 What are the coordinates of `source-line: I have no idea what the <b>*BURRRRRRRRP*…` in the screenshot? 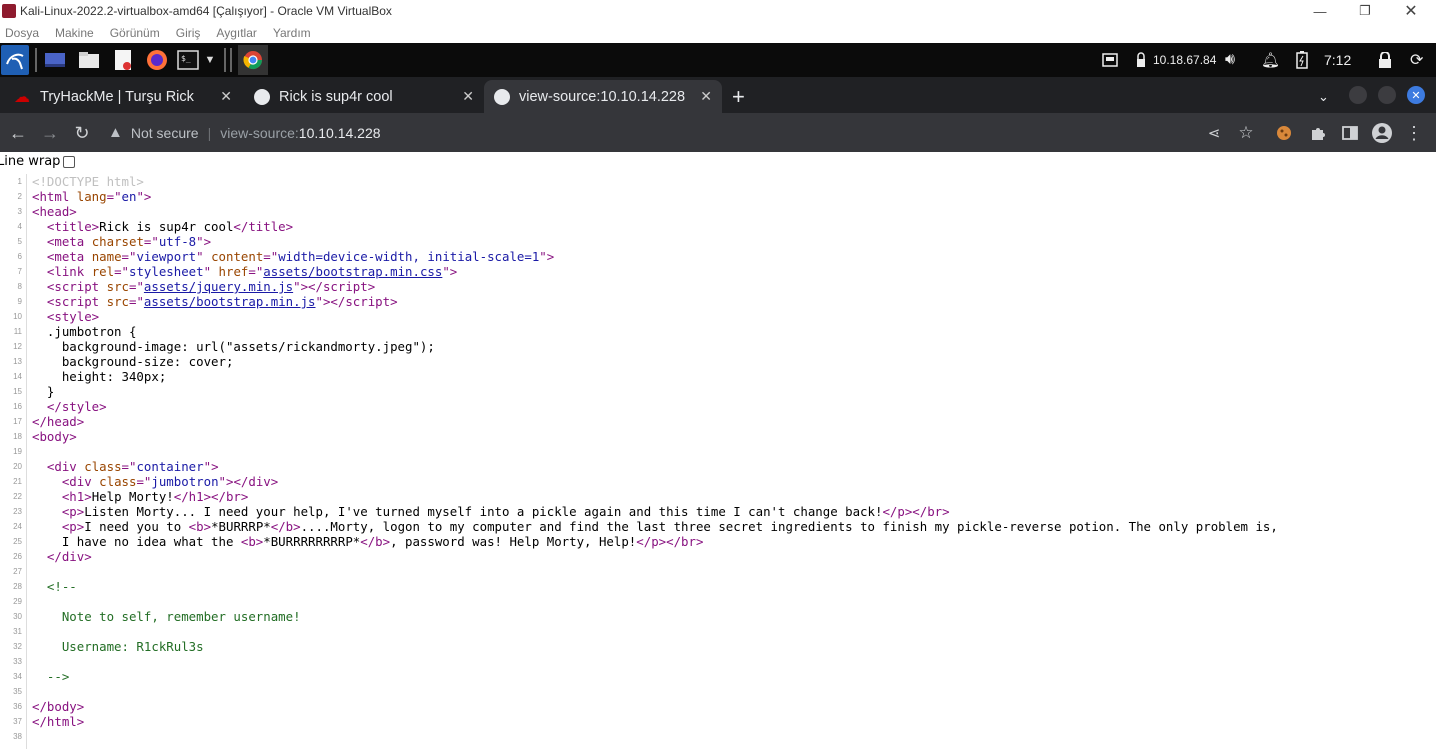 It's located at (368, 541).